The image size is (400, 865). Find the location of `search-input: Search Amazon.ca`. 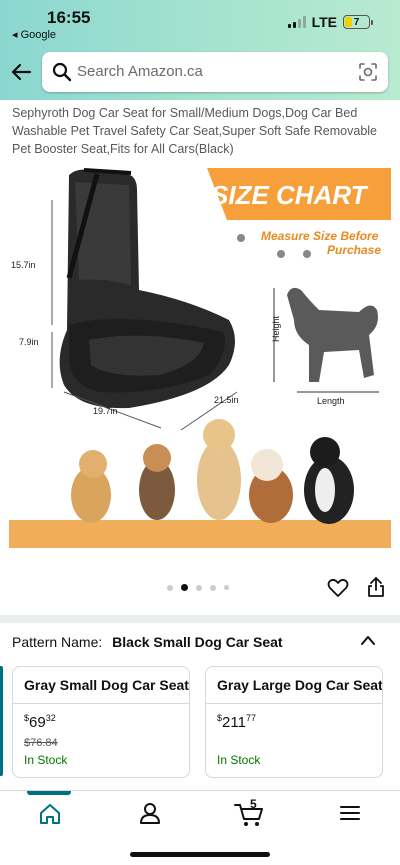

search-input: Search Amazon.ca is located at coordinates (140, 71).